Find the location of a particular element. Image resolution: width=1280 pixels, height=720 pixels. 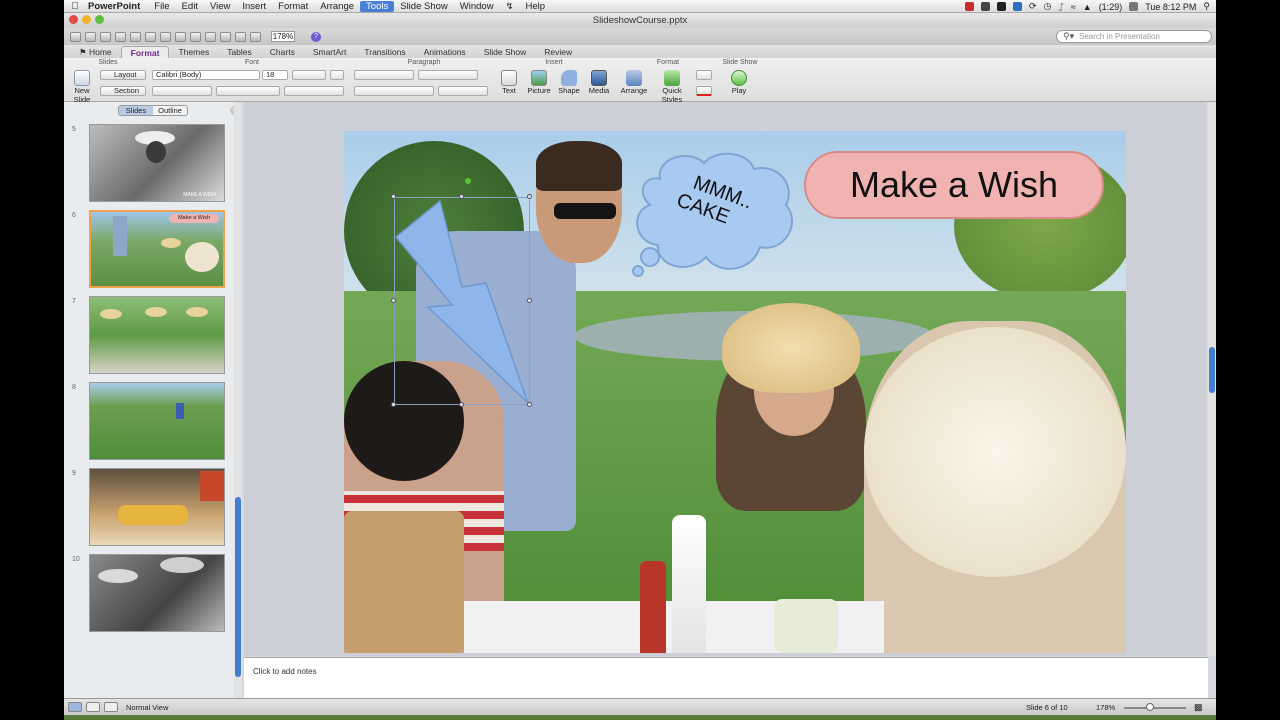

flag-icon is located at coordinates (1134, 6).